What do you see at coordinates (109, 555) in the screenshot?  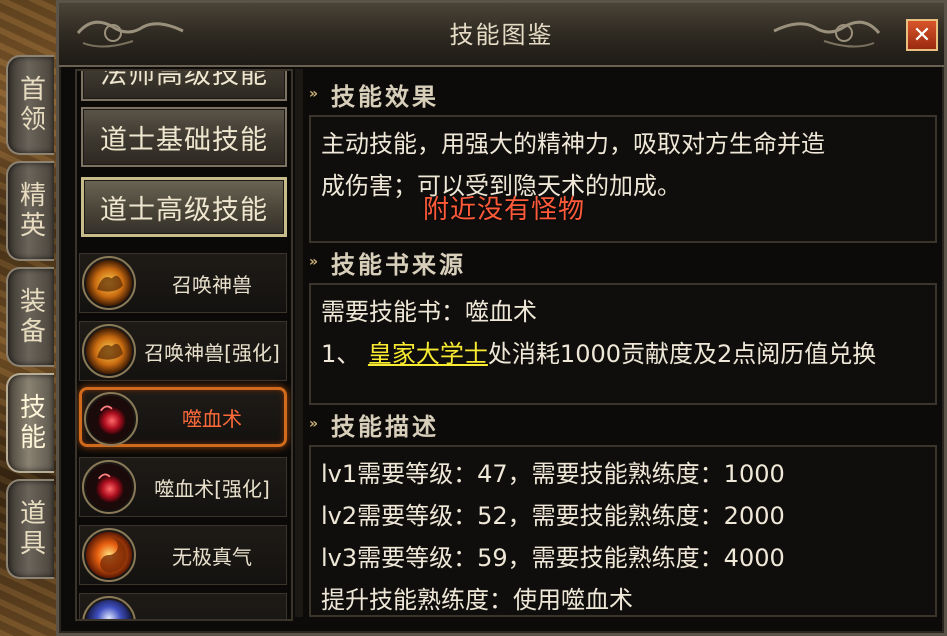 I see `infinite-qi-icon` at bounding box center [109, 555].